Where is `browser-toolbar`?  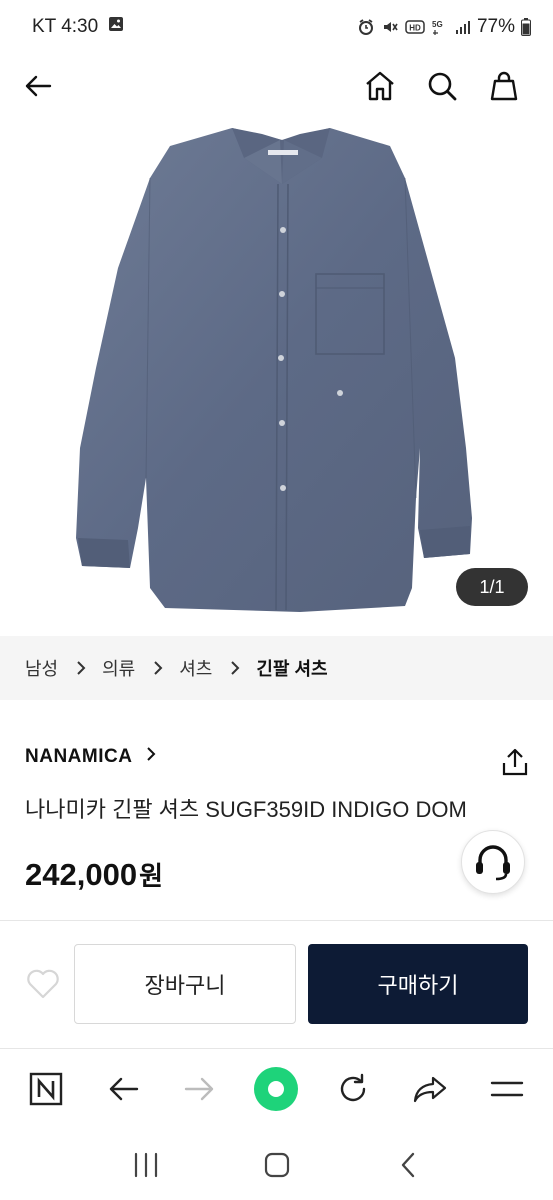 browser-toolbar is located at coordinates (276, 1089).